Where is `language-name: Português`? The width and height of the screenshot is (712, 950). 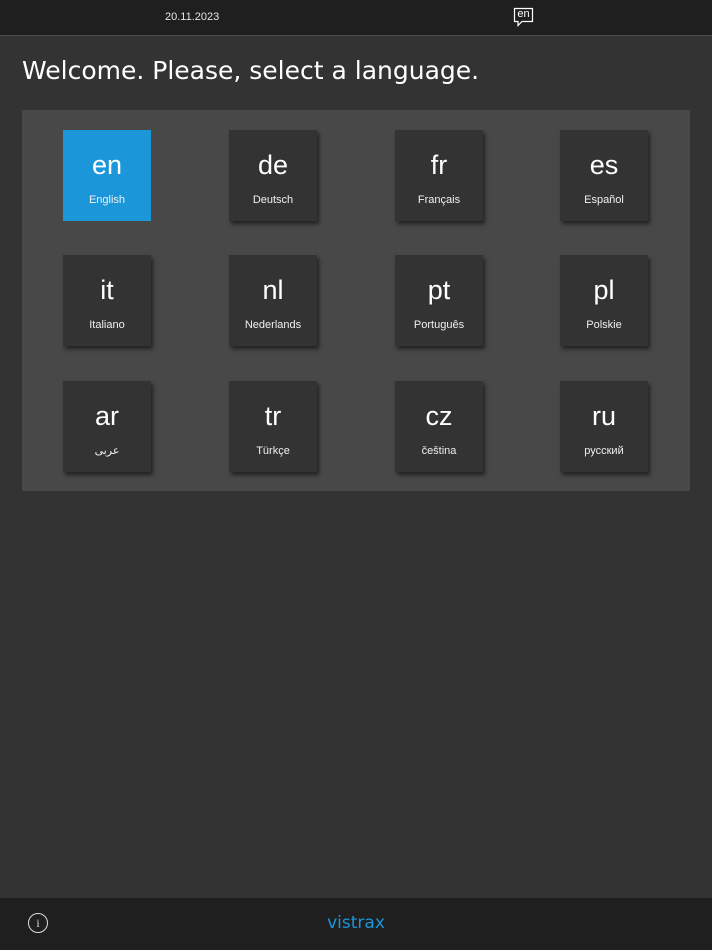
language-name: Português is located at coordinates (439, 325).